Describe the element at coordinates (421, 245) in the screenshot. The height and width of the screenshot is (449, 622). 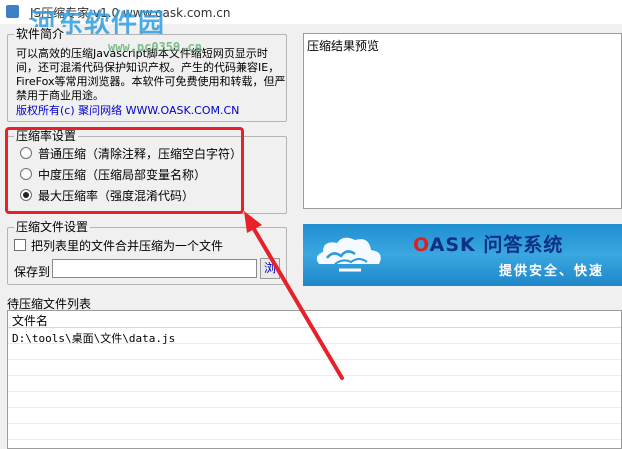
I see `banner-brand-o: O` at that location.